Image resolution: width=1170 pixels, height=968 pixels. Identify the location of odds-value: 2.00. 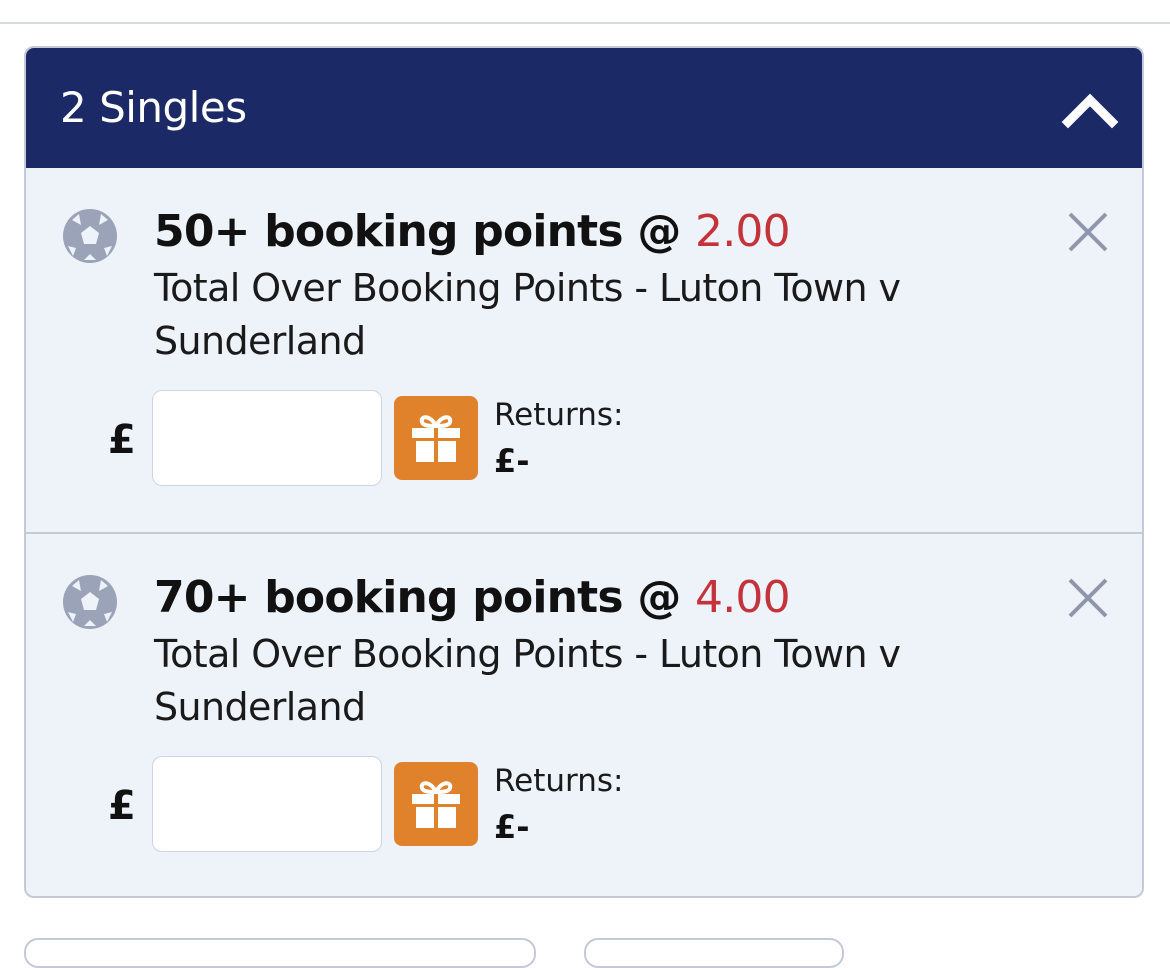
(743, 231).